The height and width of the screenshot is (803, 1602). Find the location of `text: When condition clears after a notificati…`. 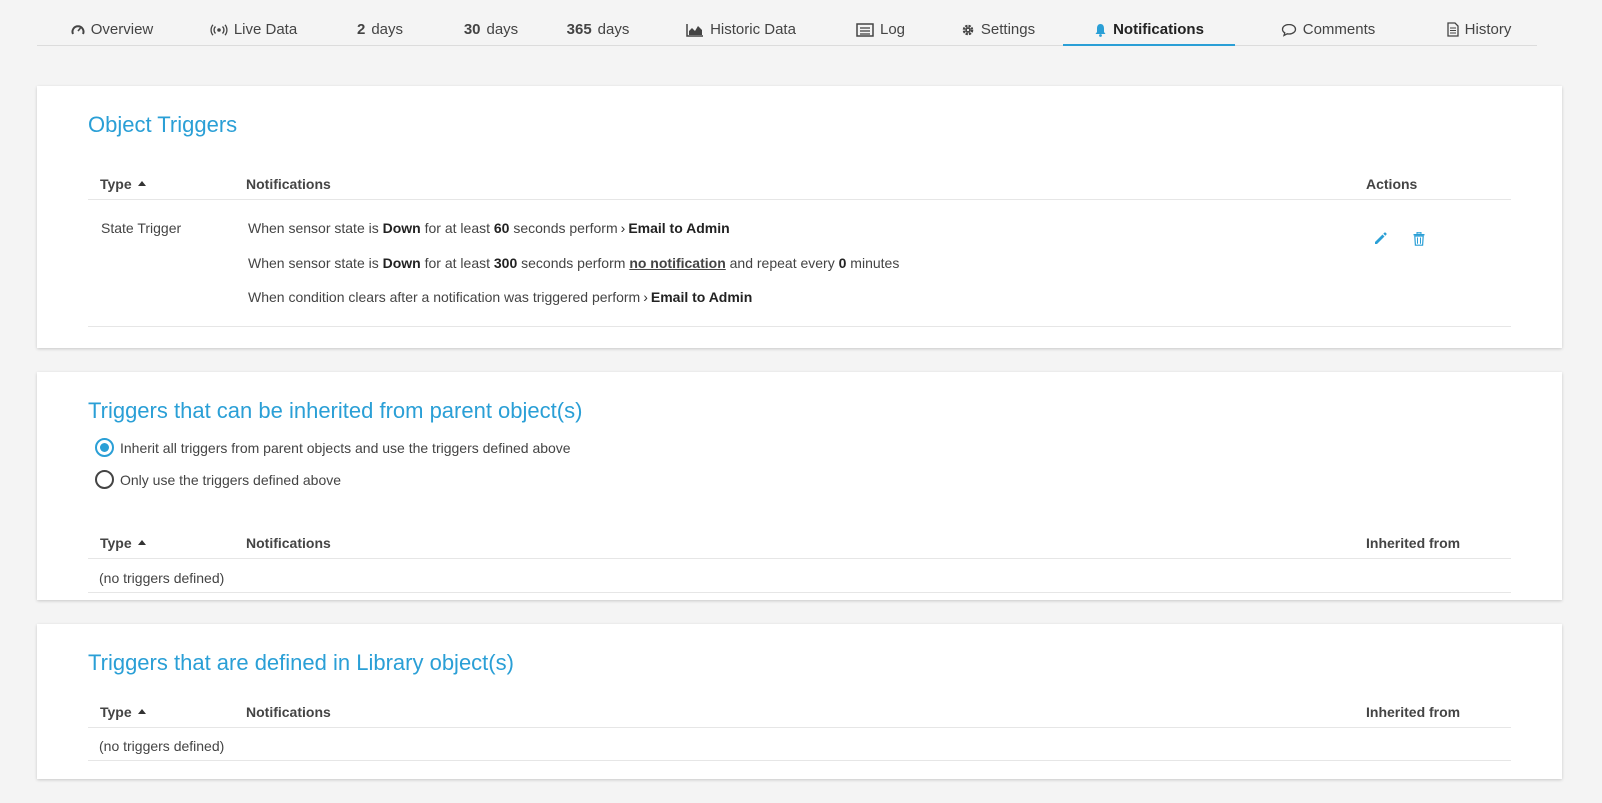

text: When condition clears after a notificati… is located at coordinates (444, 297).